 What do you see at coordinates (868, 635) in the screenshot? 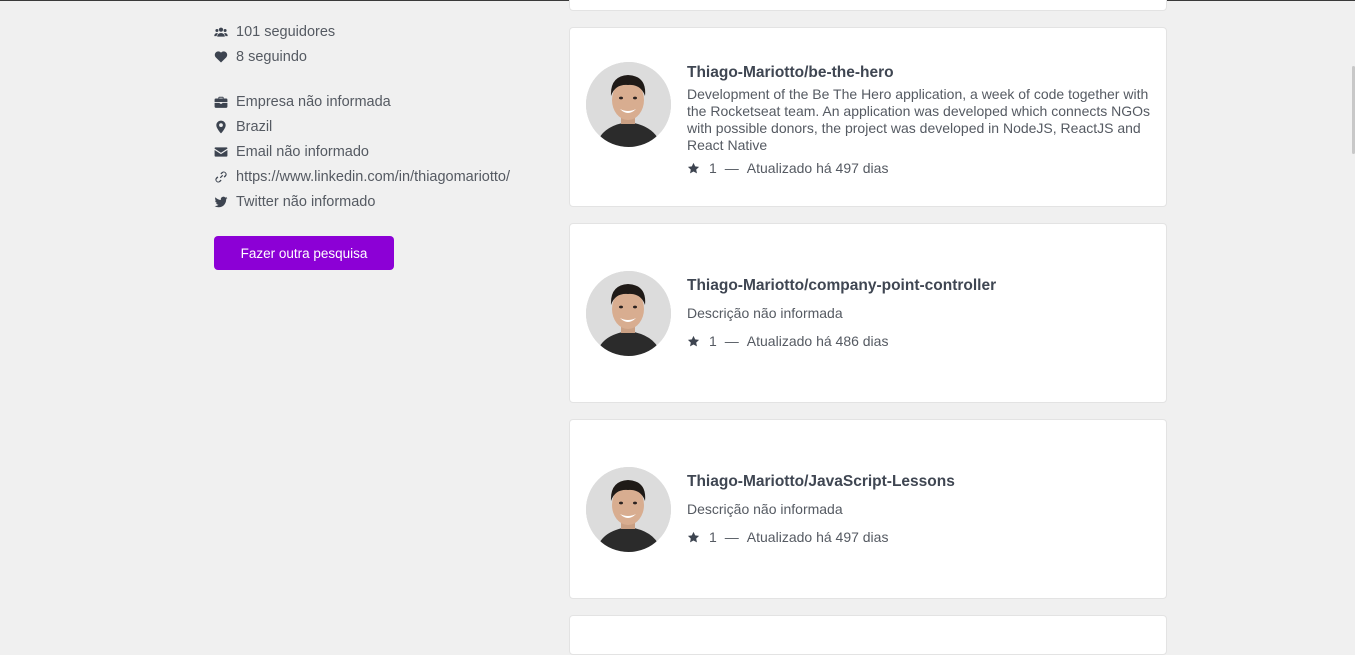
I see `repo-card-partial-bottom` at bounding box center [868, 635].